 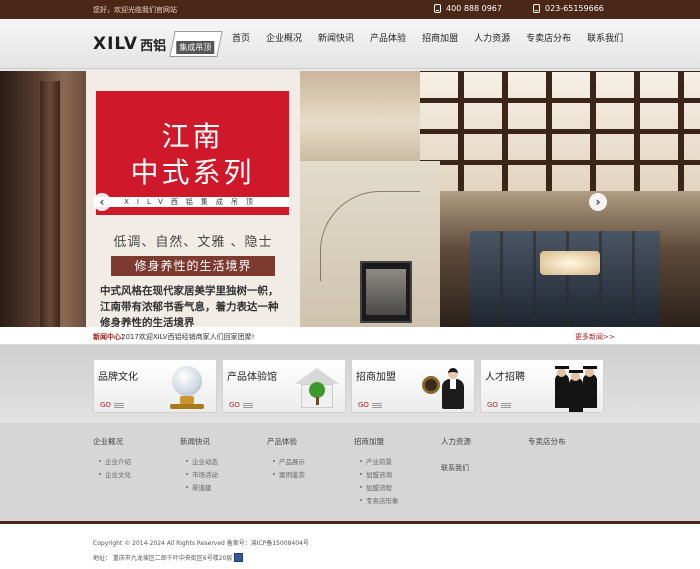 What do you see at coordinates (542, 386) in the screenshot?
I see `card-recruitment: 人才招聘 GO` at bounding box center [542, 386].